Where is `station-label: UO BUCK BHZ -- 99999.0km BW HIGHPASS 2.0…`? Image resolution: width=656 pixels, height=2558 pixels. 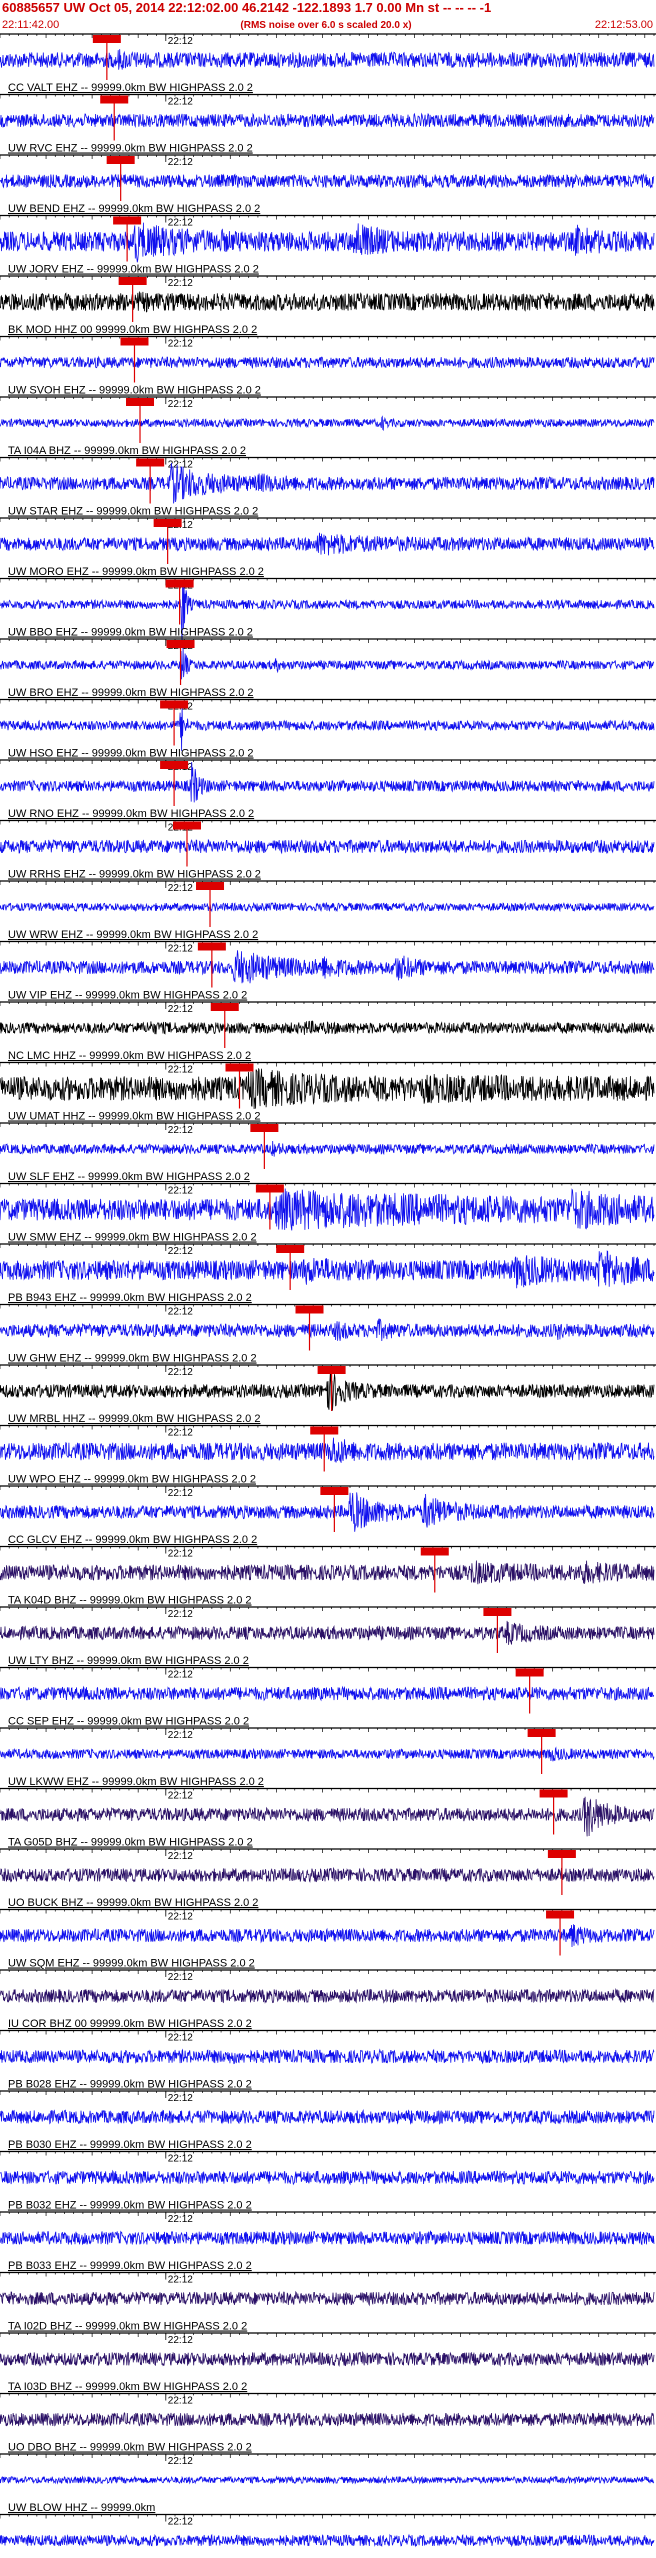 station-label: UO BUCK BHZ -- 99999.0km BW HIGHPASS 2.0… is located at coordinates (133, 1903).